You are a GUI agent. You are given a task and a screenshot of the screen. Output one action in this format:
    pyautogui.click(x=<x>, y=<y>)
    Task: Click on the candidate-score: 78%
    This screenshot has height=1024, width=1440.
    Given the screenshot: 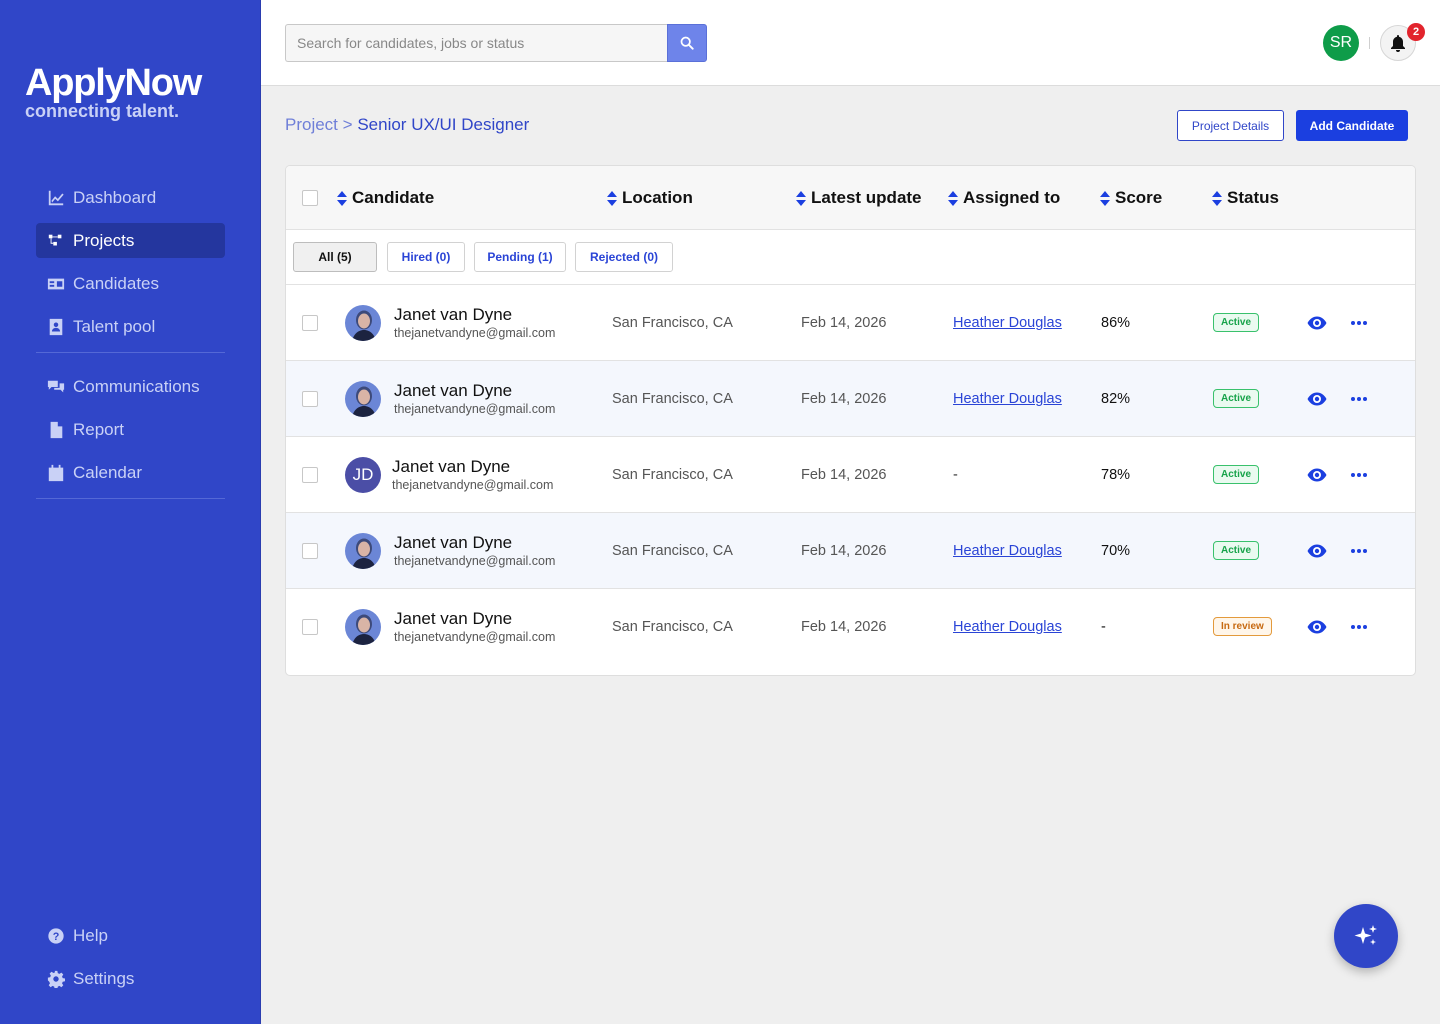 What is the action you would take?
    pyautogui.click(x=1116, y=475)
    